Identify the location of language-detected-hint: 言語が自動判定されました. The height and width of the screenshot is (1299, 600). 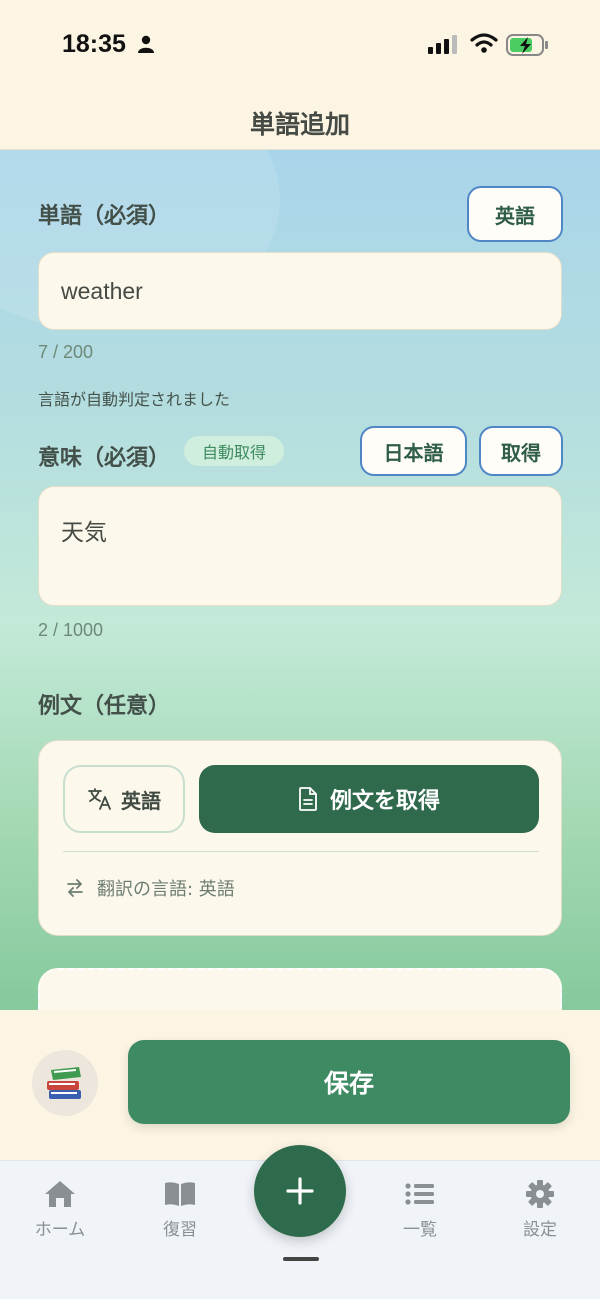
(134, 399).